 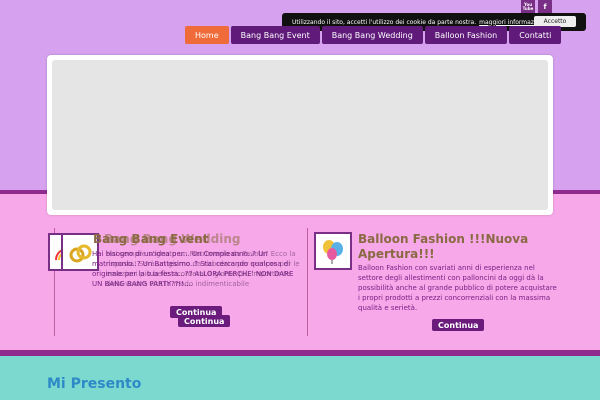 I want to click on nav-balloon-fashion: Balloon Fashion, so click(x=466, y=35).